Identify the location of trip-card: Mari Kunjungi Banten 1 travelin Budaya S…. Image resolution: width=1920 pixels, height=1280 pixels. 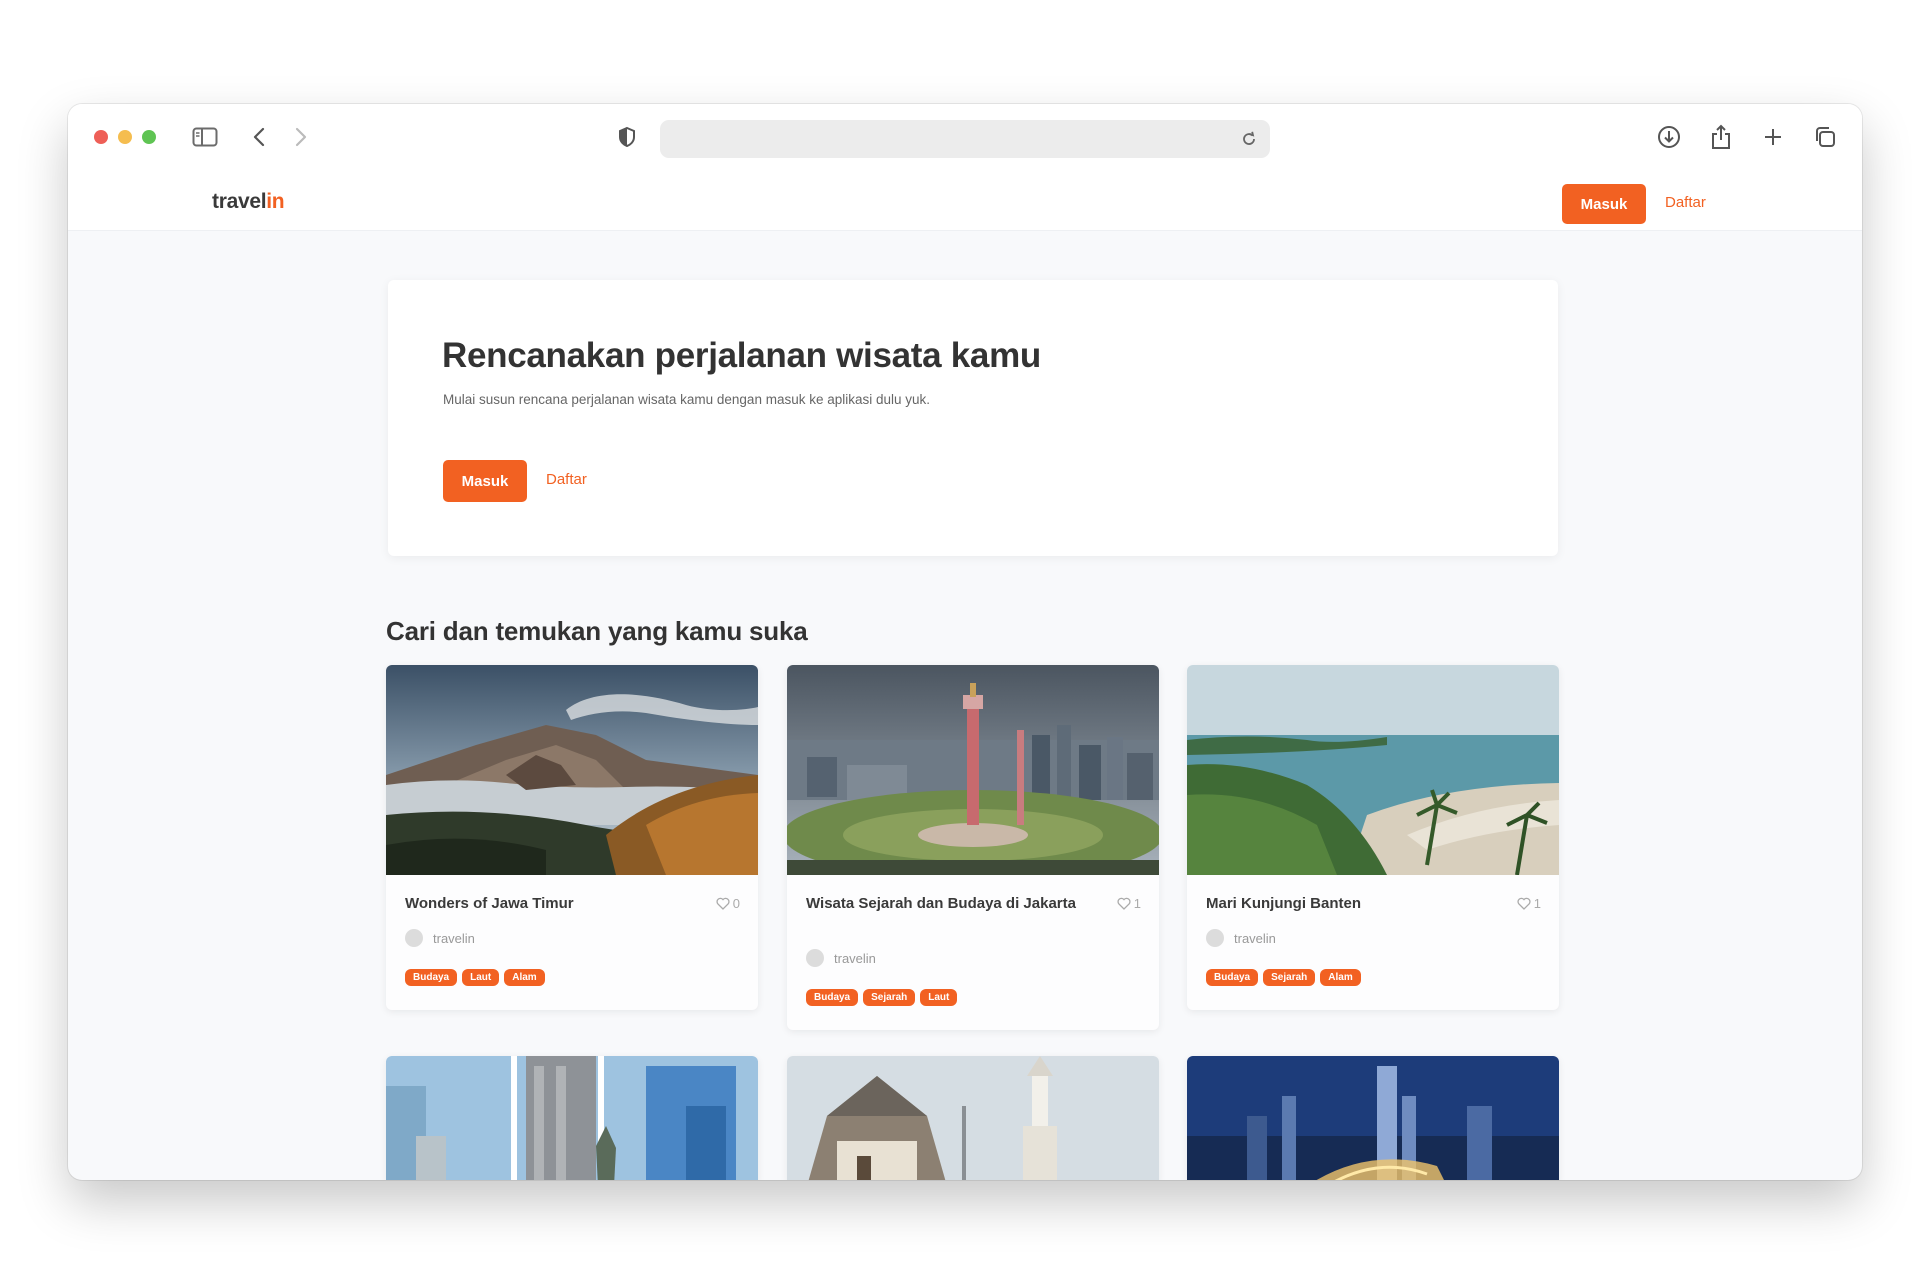
(1373, 837).